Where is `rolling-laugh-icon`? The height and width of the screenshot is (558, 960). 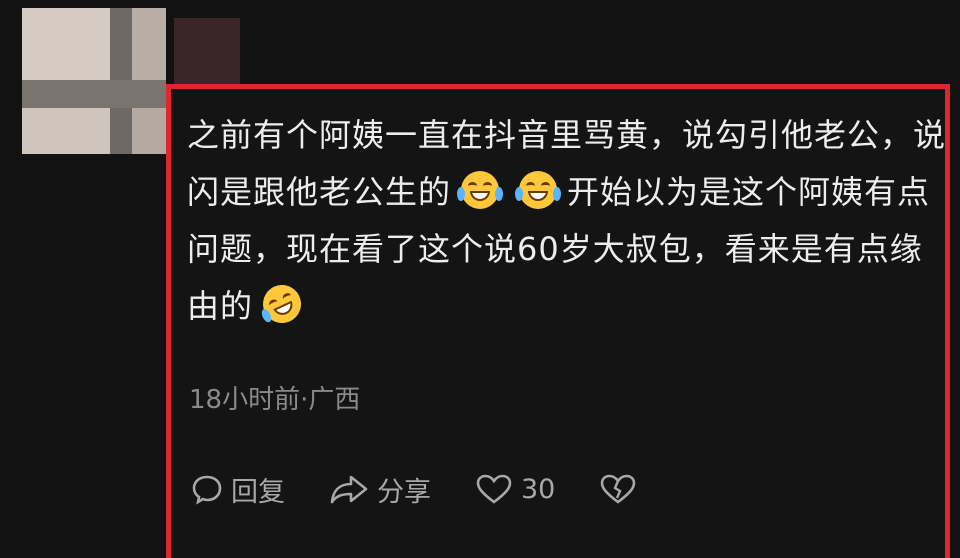
rolling-laugh-icon is located at coordinates (282, 304).